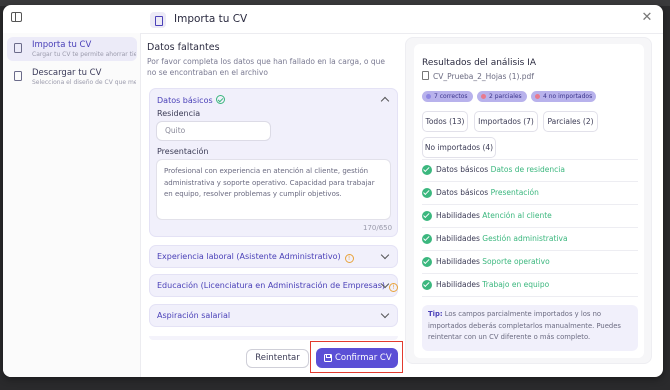  Describe the element at coordinates (451, 96) in the screenshot. I see `badge-label: 7 correctos` at that location.